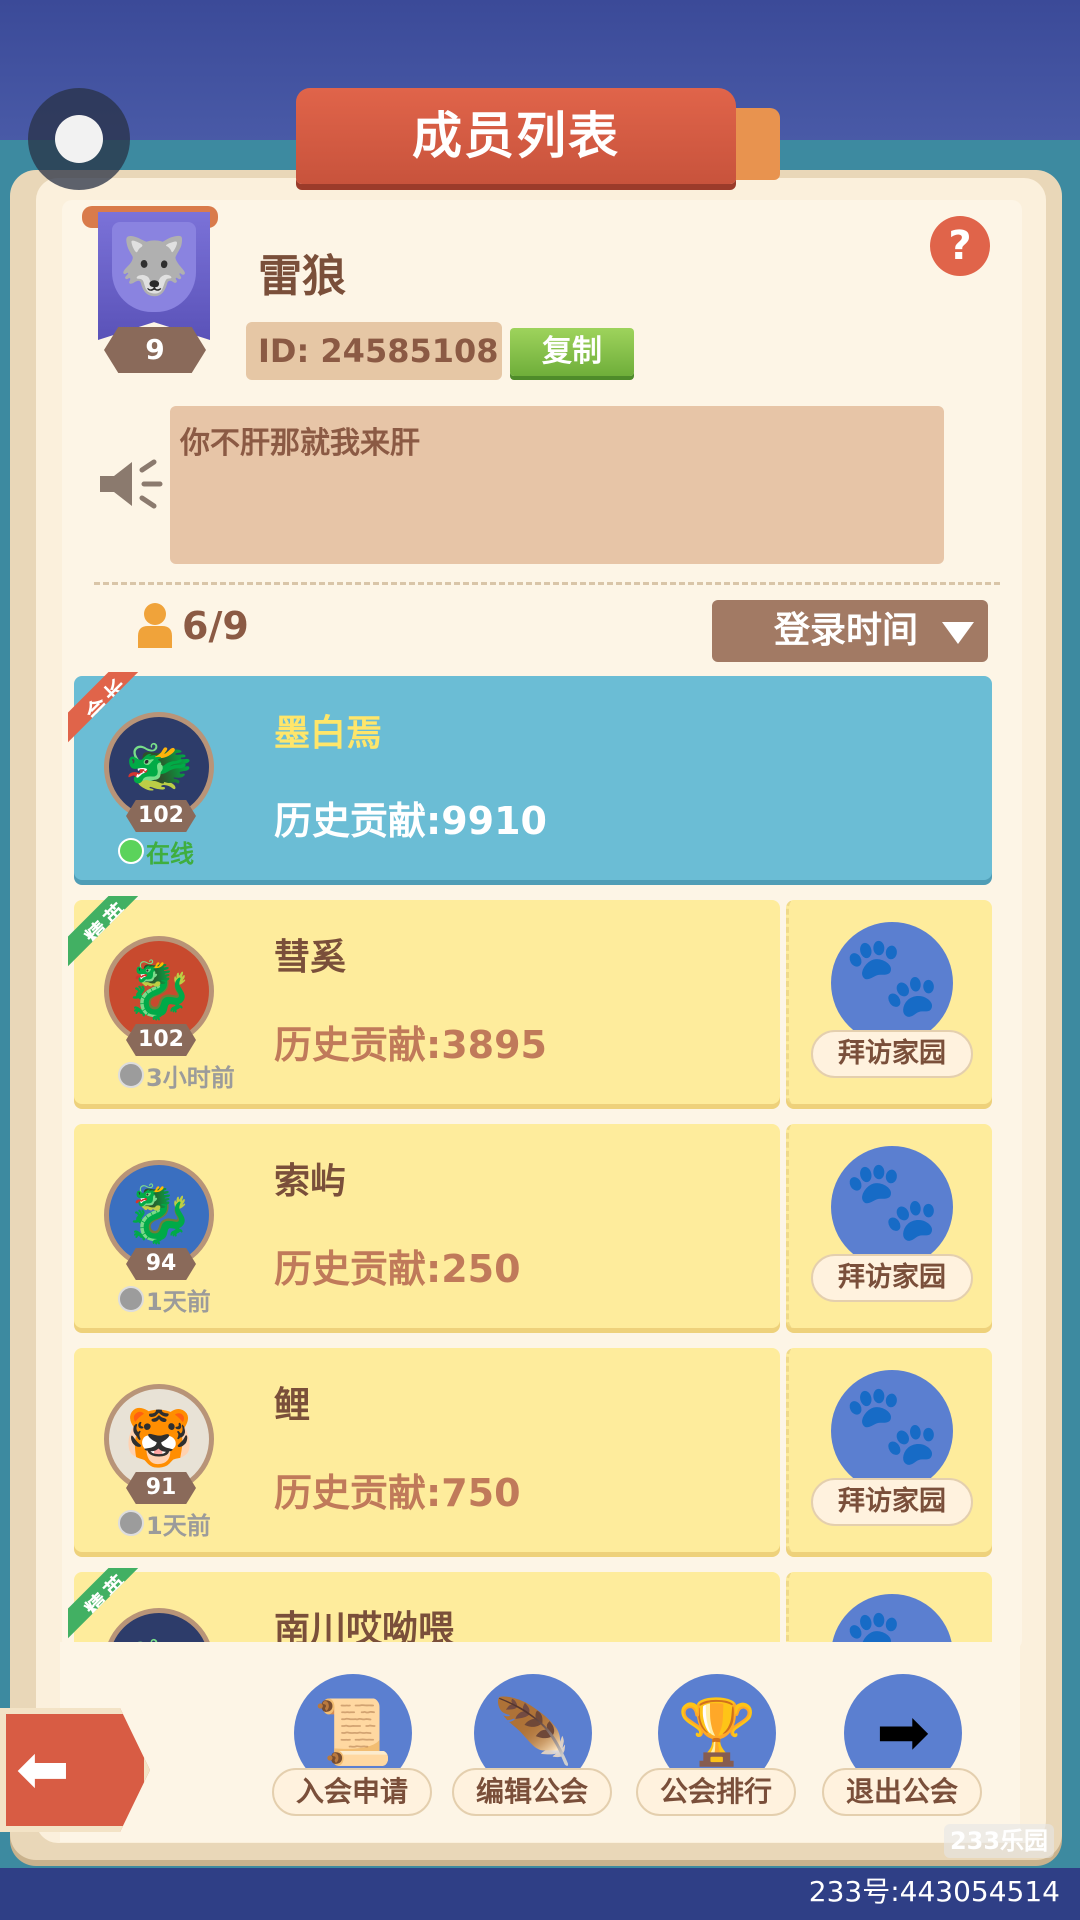 The width and height of the screenshot is (1080, 1920). I want to click on sort-dropdown: 登录时间, so click(850, 631).